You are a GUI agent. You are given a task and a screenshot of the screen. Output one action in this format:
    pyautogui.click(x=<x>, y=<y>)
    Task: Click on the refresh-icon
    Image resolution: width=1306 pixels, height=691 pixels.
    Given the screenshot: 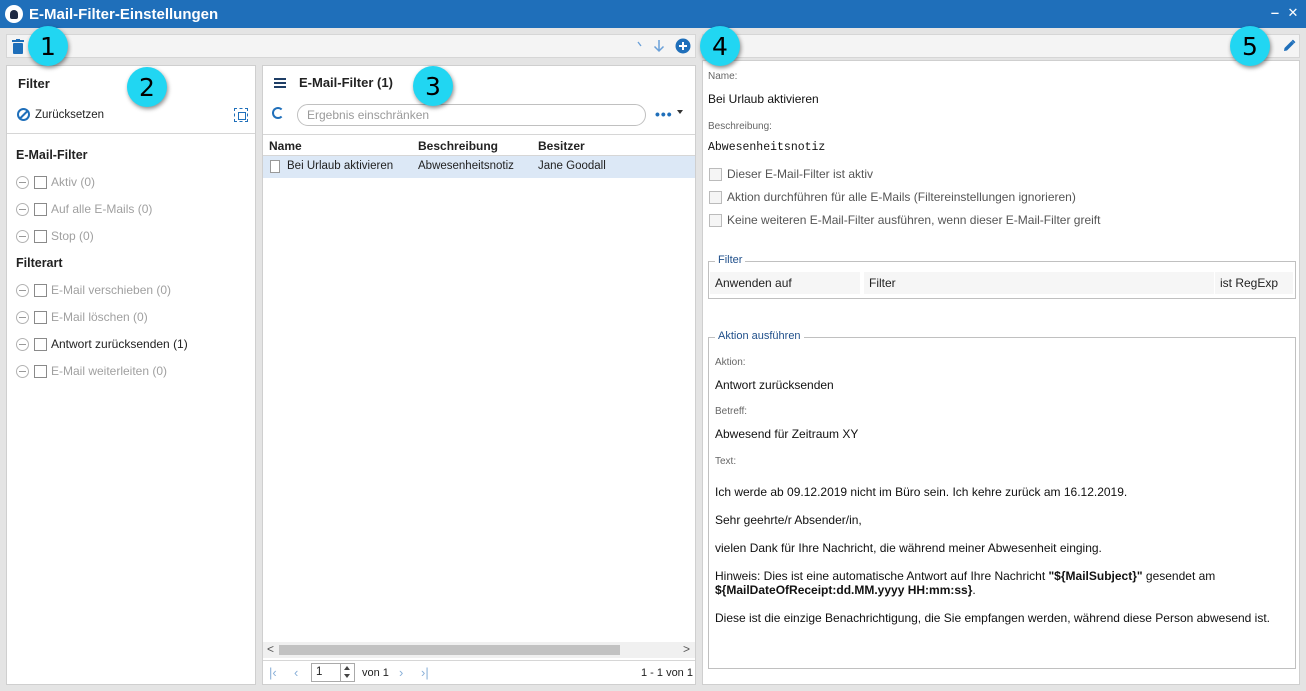 What is the action you would take?
    pyautogui.click(x=278, y=113)
    